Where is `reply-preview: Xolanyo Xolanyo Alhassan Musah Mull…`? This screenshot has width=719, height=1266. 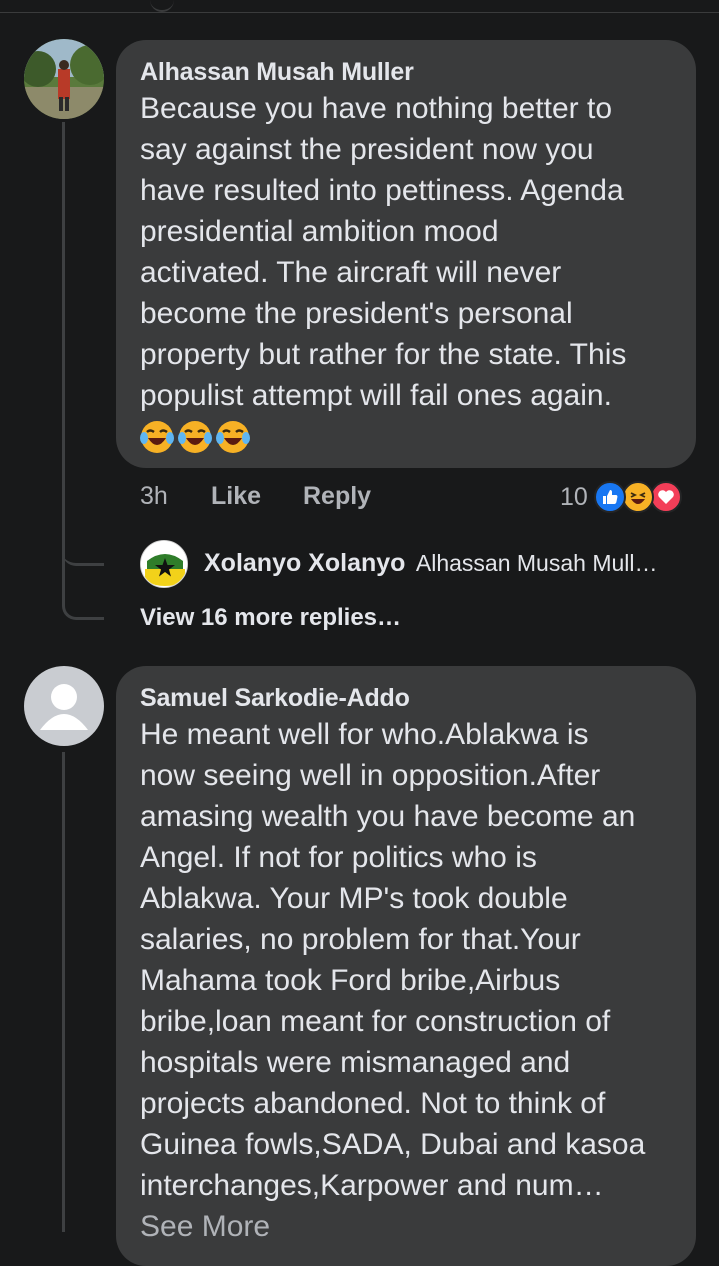
reply-preview: Xolanyo Xolanyo Alhassan Musah Mull… is located at coordinates (449, 565).